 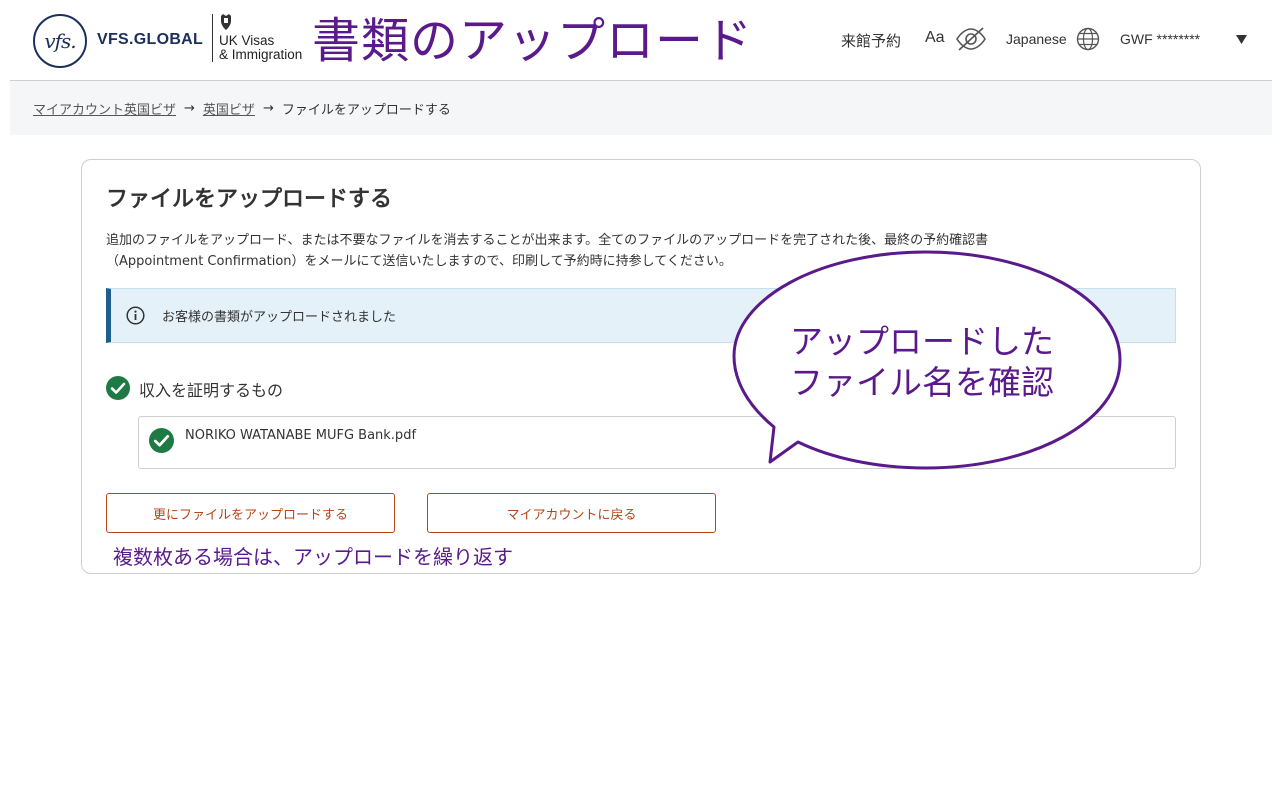 I want to click on card-title: ファイルをアップロードする, so click(x=249, y=199).